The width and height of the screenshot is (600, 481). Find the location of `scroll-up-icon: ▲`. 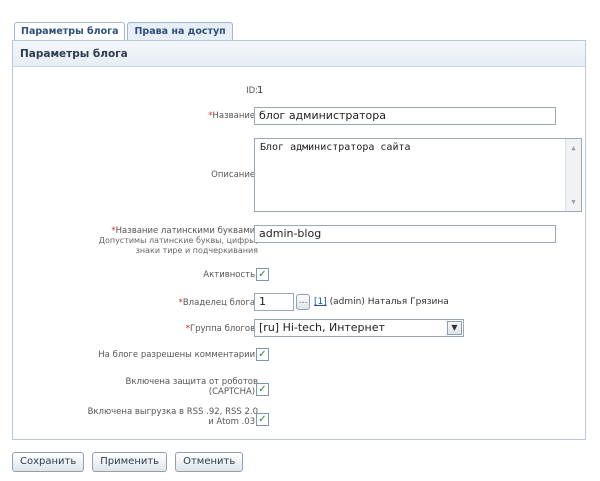

scroll-up-icon: ▲ is located at coordinates (573, 148).